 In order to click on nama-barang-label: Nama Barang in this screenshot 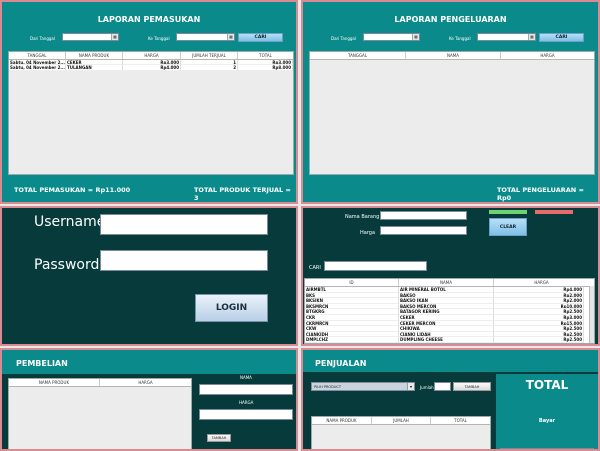, I will do `click(362, 217)`.